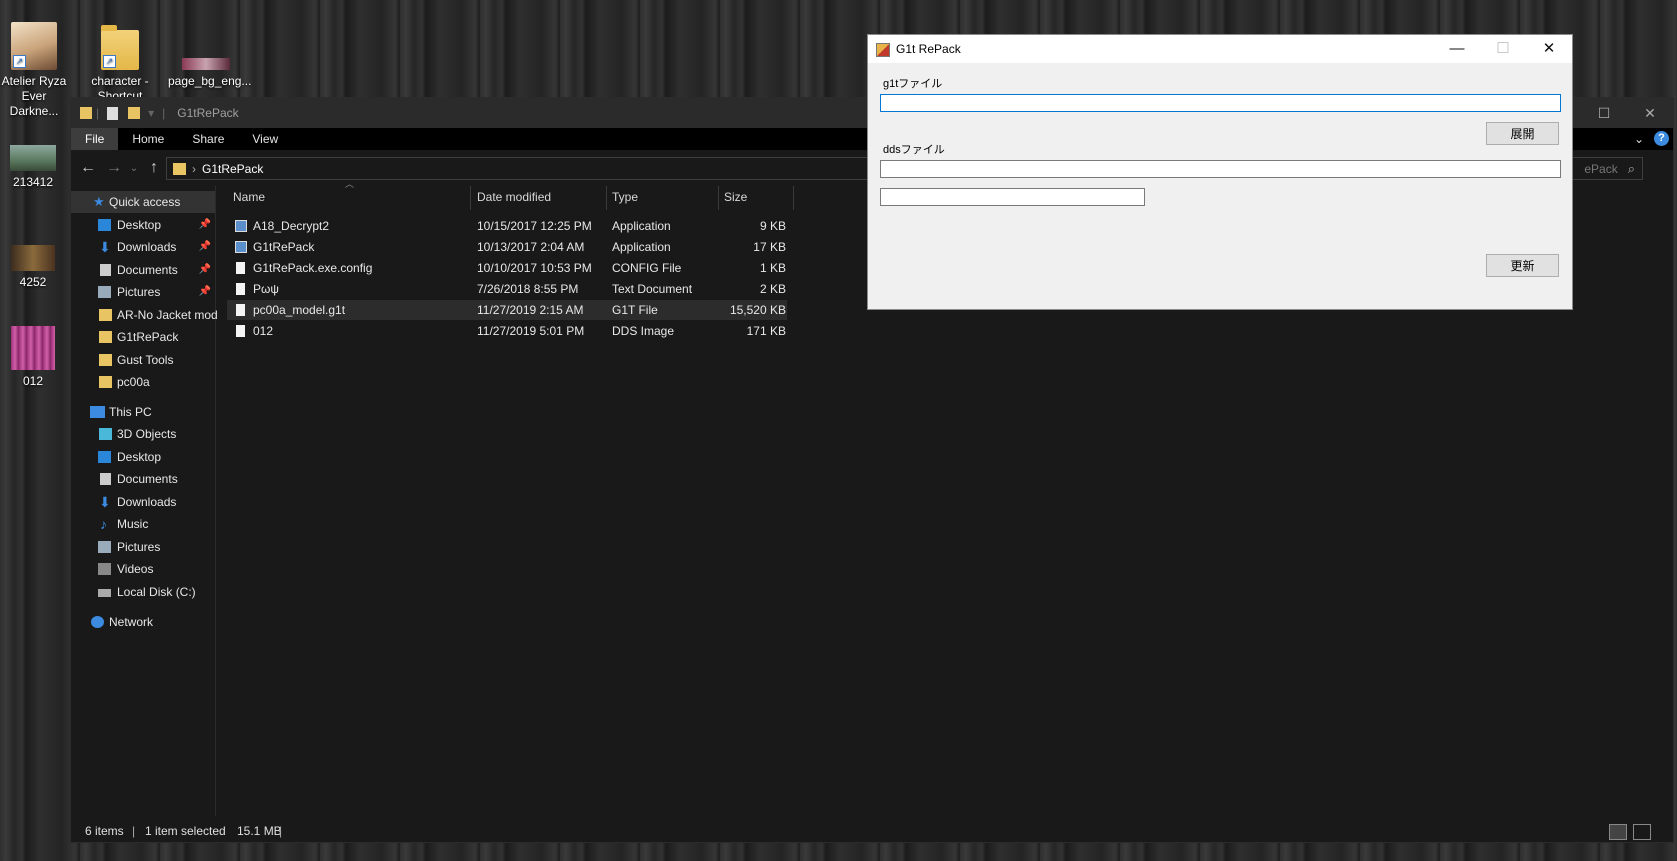 This screenshot has height=861, width=1677. Describe the element at coordinates (114, 168) in the screenshot. I see `forward-arrow-icon: →` at that location.